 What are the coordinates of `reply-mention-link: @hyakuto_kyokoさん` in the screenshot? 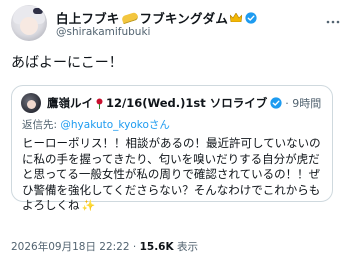 It's located at (114, 125).